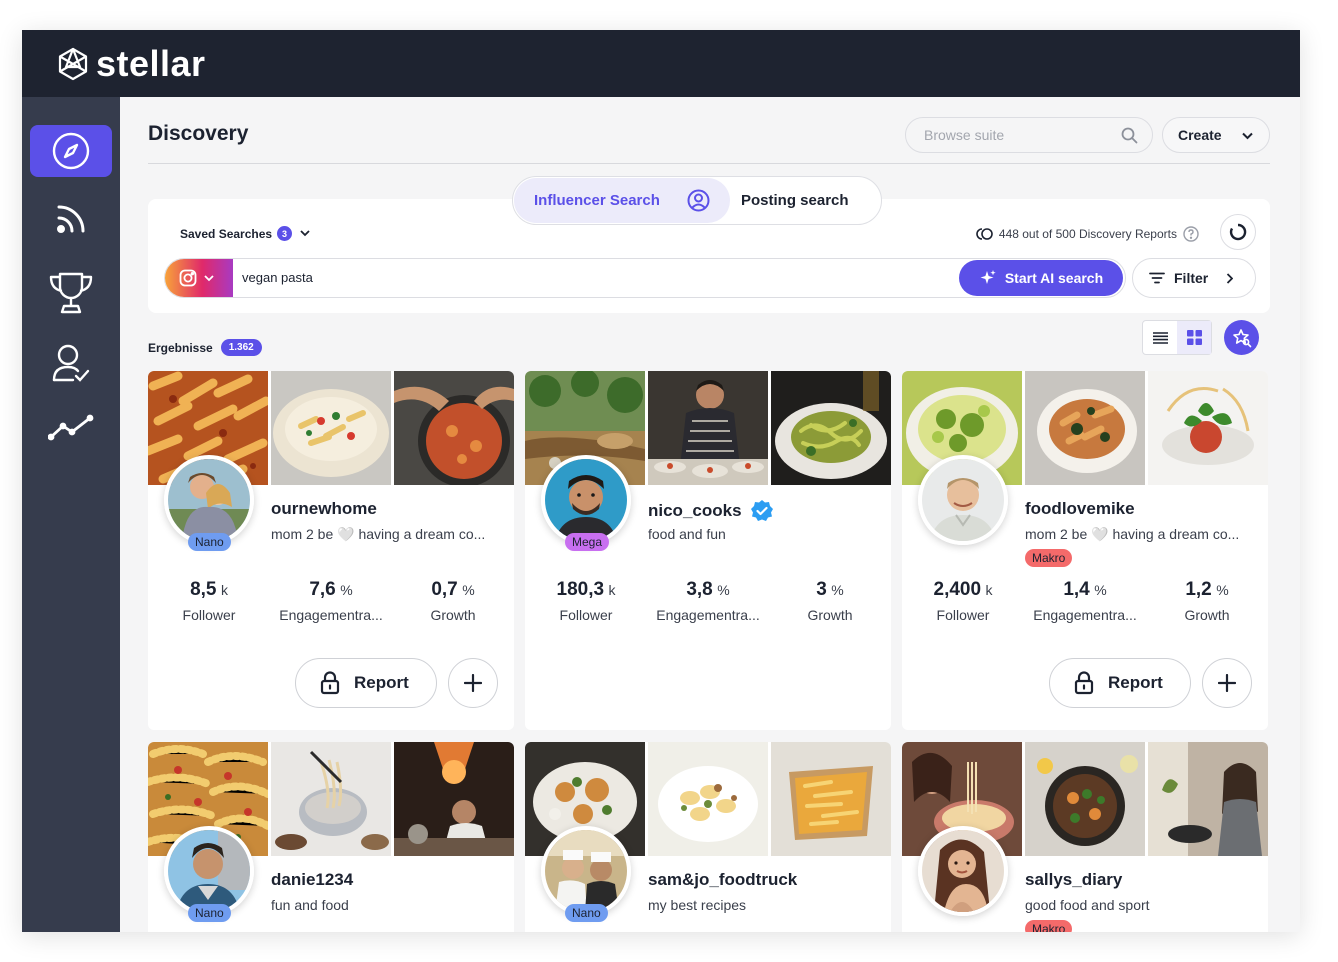 Image resolution: width=1338 pixels, height=962 pixels. I want to click on influencer-card: Nano sam&jo_foodtruck my best recipes, so click(708, 837).